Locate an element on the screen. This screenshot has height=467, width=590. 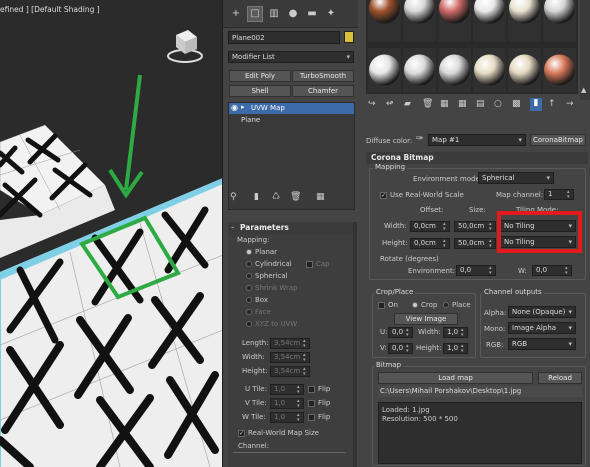
crop-height-spinner: 1,0 is located at coordinates (455, 348).